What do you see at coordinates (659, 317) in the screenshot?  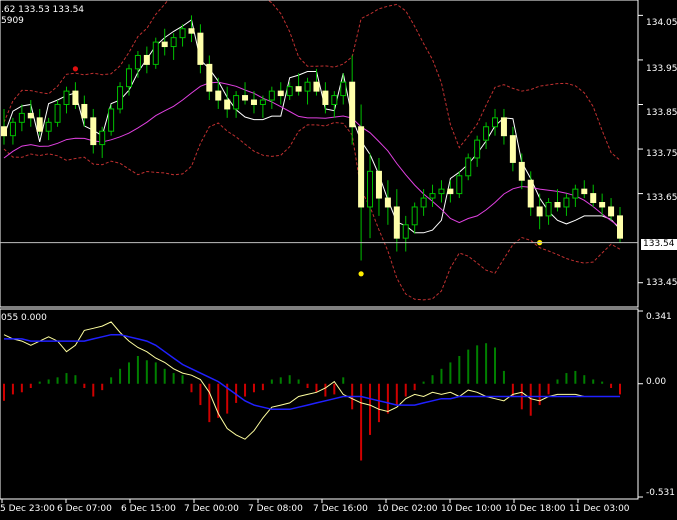 I see `osc-label-top: 0.341` at bounding box center [659, 317].